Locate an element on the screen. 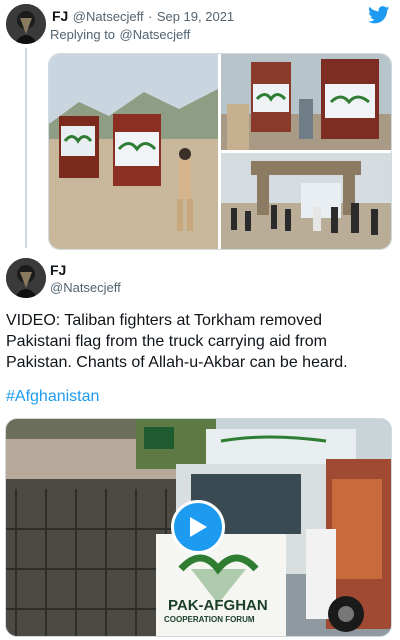 This screenshot has width=400, height=640. play-button is located at coordinates (198, 527).